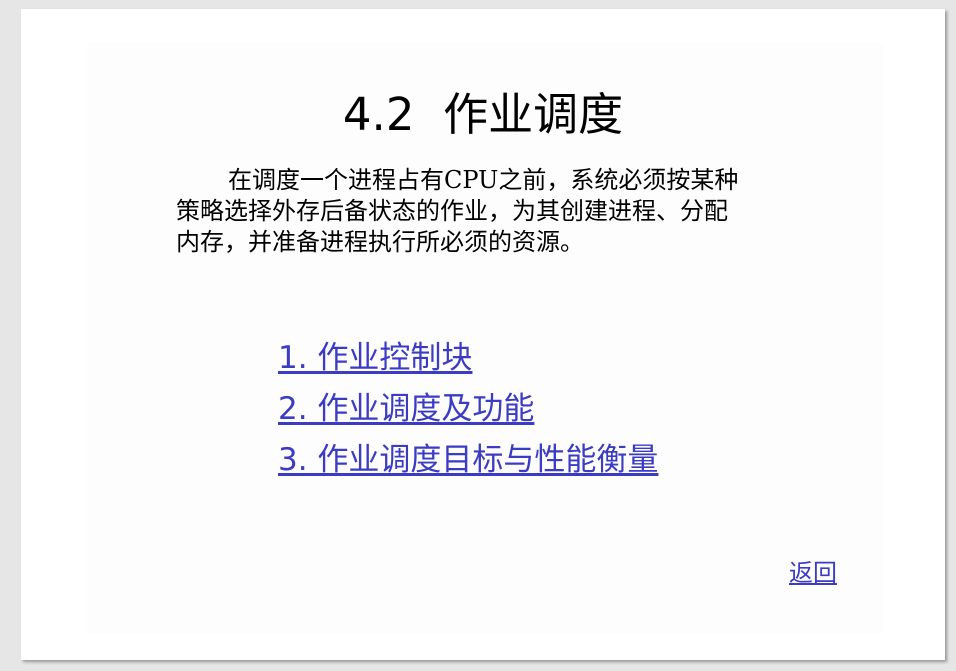  What do you see at coordinates (380, 242) in the screenshot?
I see `paragraph-line: 内存，并准备进程执行所必须的资源。` at bounding box center [380, 242].